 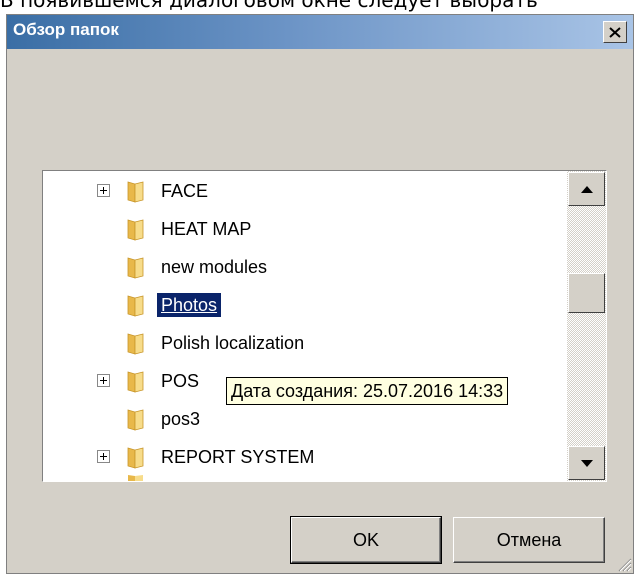 What do you see at coordinates (623, 563) in the screenshot?
I see `resize-grip-icon` at bounding box center [623, 563].